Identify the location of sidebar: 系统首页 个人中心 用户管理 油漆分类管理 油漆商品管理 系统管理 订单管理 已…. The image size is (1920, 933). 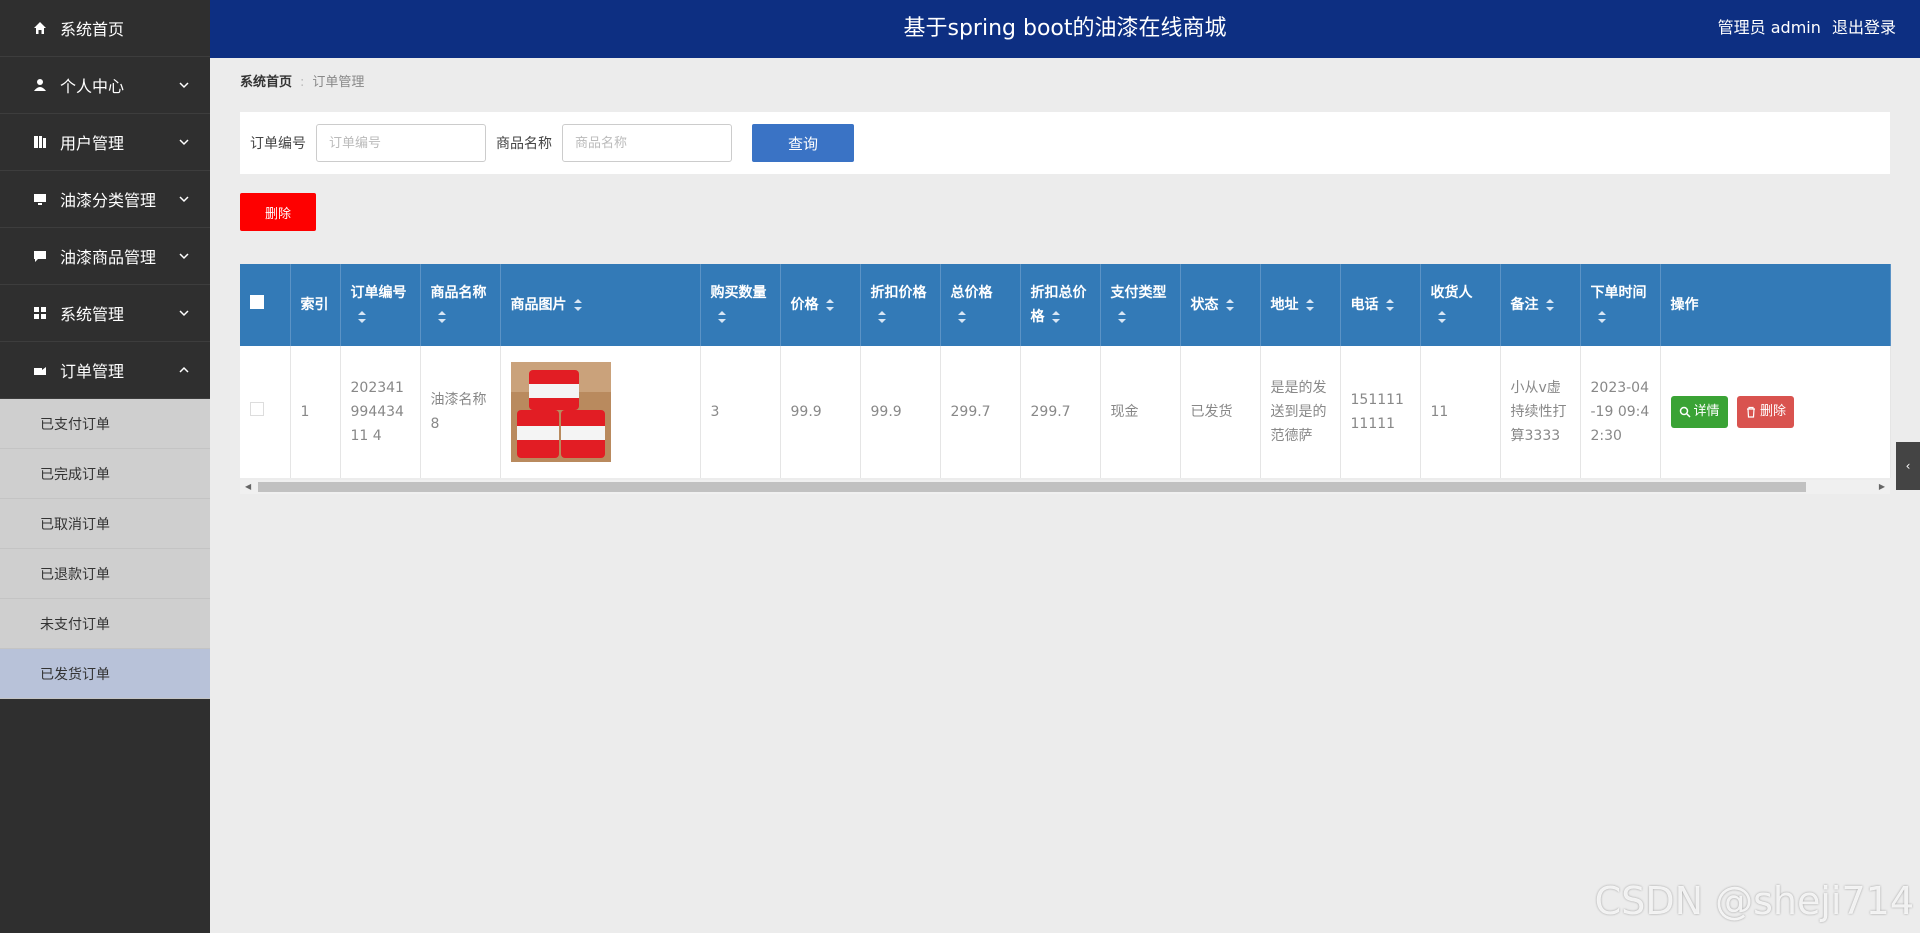
(105, 466).